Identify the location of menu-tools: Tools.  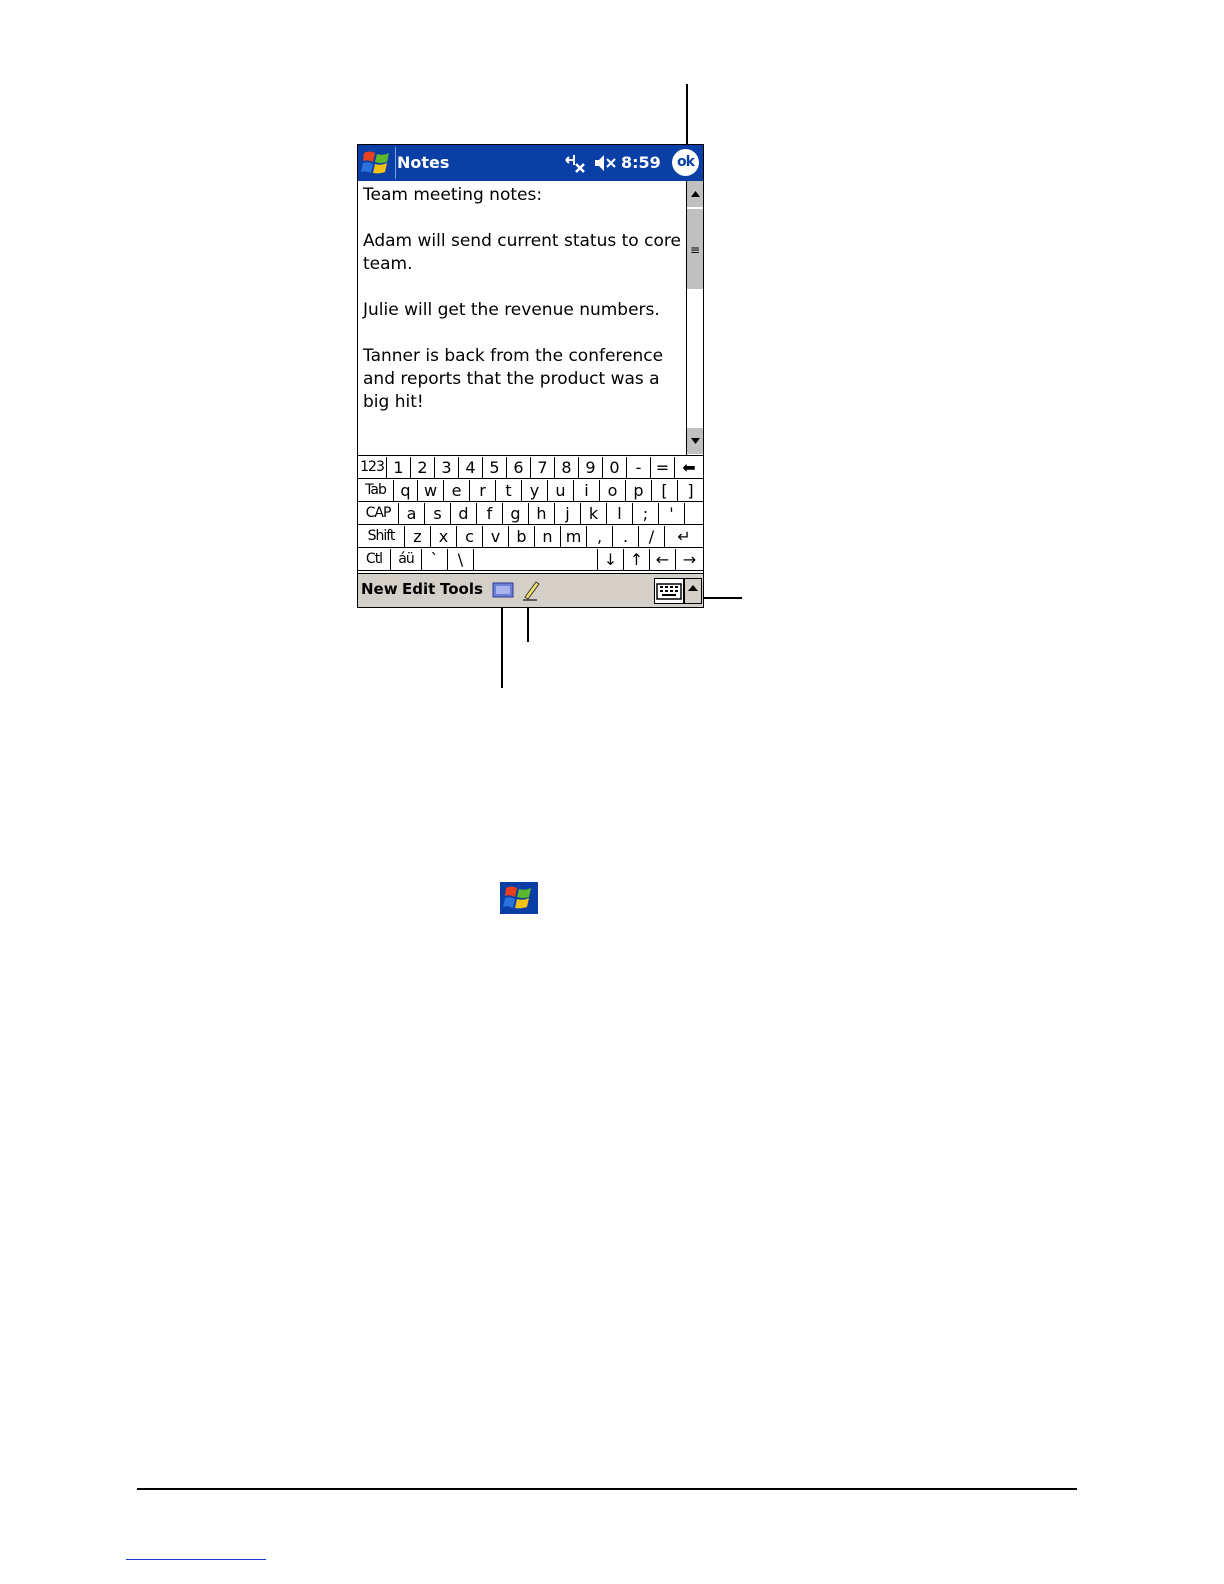
(461, 589).